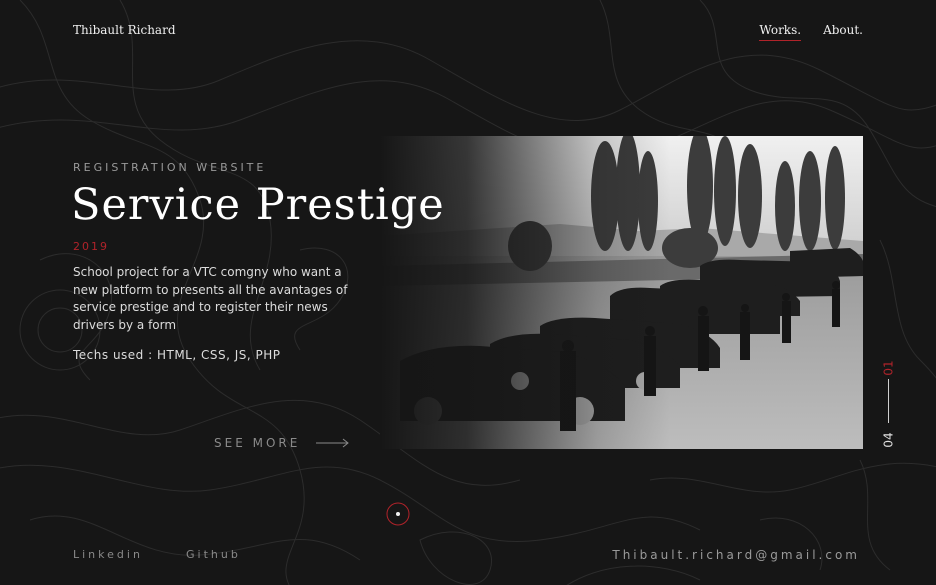 This screenshot has width=936, height=585. Describe the element at coordinates (258, 205) in the screenshot. I see `project-title: Service Prestige` at that location.